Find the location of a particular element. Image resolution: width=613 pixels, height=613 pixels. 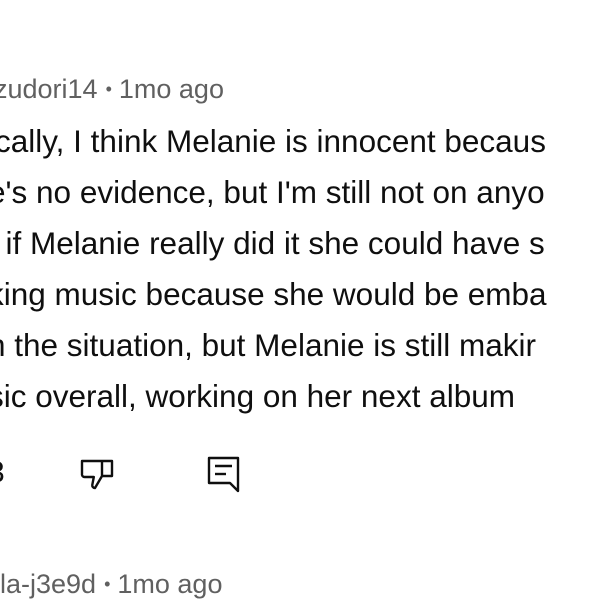

dislike-button is located at coordinates (98, 473).